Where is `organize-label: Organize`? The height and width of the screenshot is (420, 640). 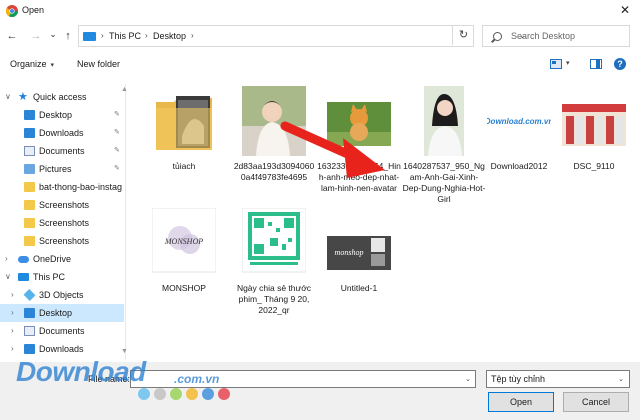 organize-label: Organize is located at coordinates (28, 64).